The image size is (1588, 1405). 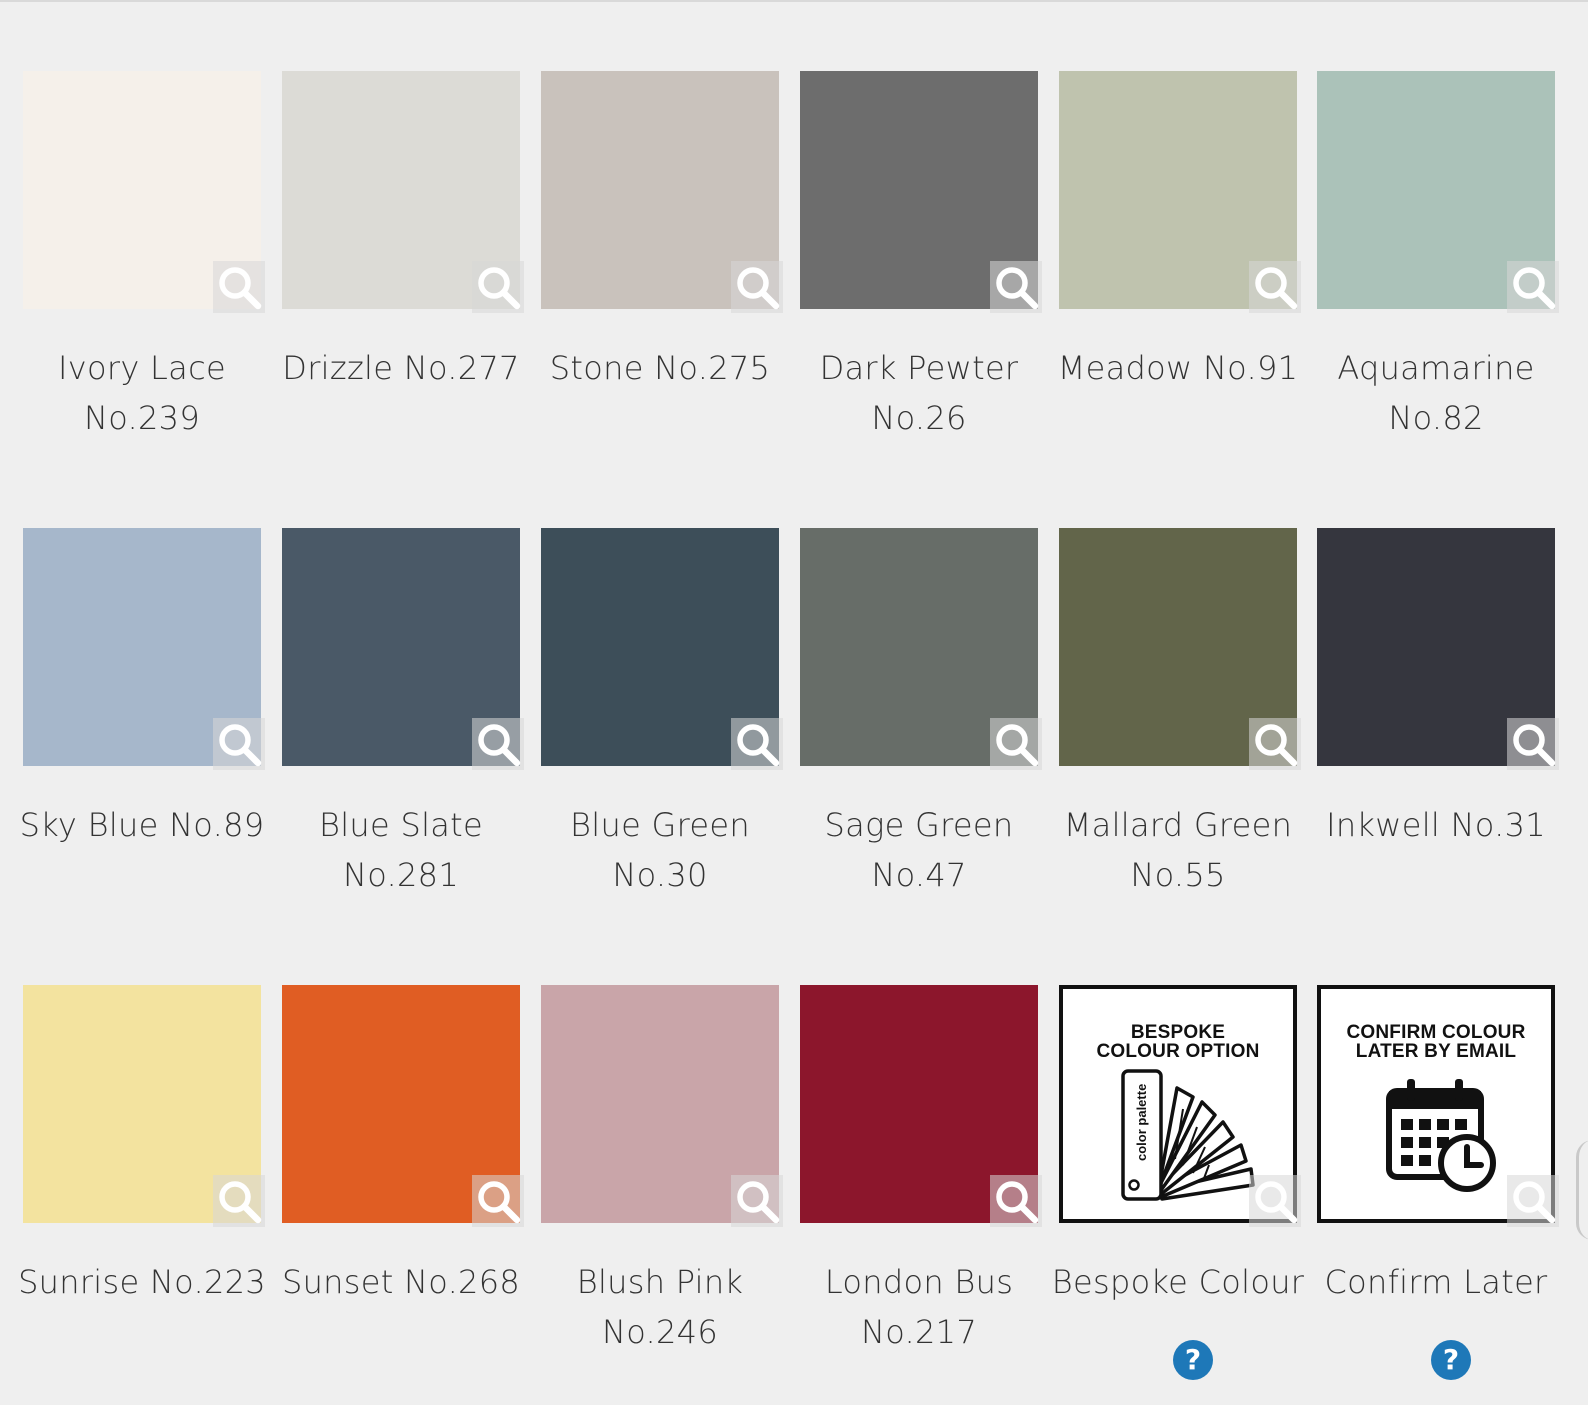 What do you see at coordinates (147, 281) in the screenshot?
I see `swatch-tile: Ivory Lace No.239` at bounding box center [147, 281].